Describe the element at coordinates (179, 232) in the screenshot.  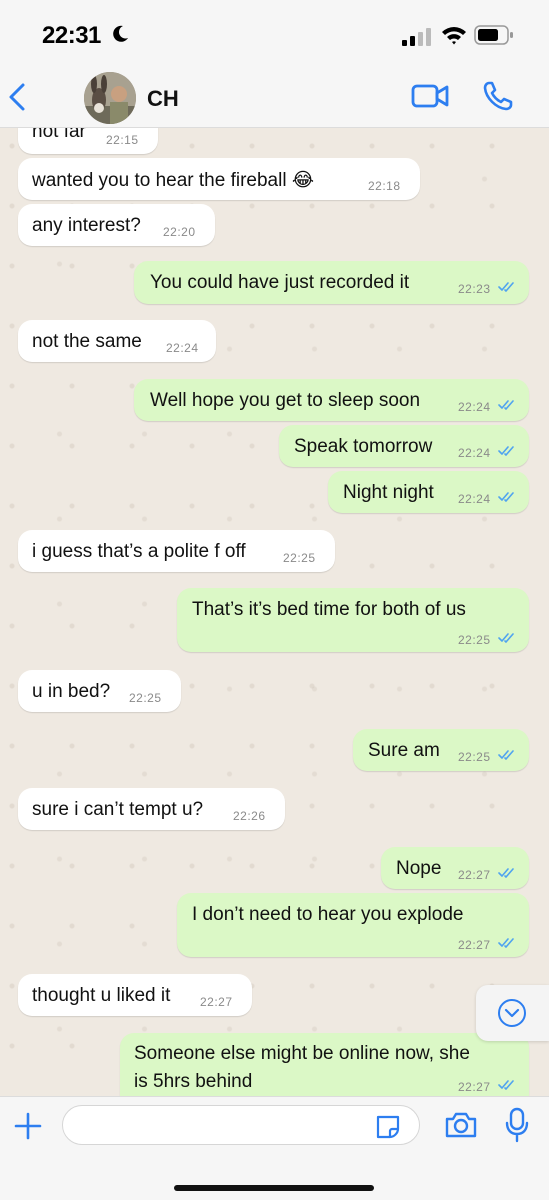
I see `message-time: 22:20` at that location.